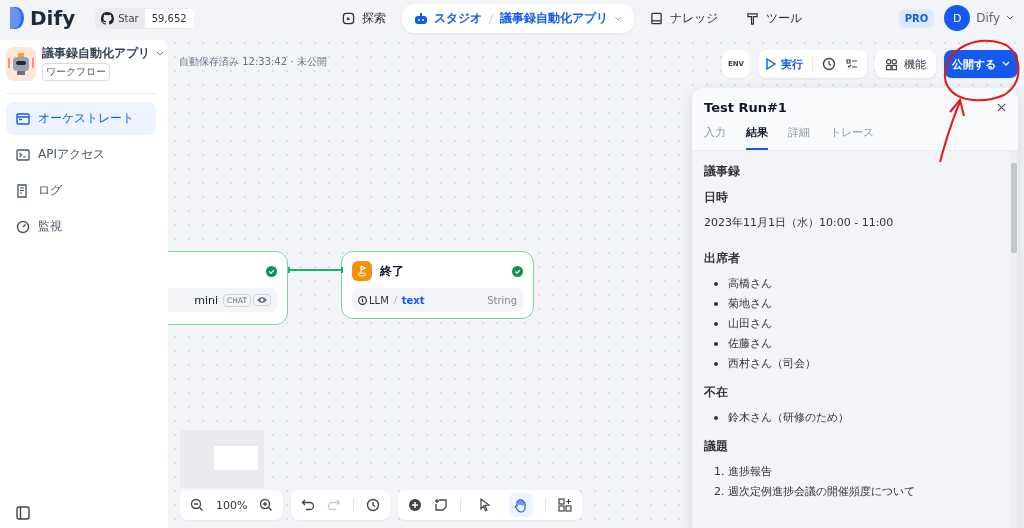 This screenshot has height=528, width=1024. What do you see at coordinates (952, 130) in the screenshot?
I see `annotation-arrow` at bounding box center [952, 130].